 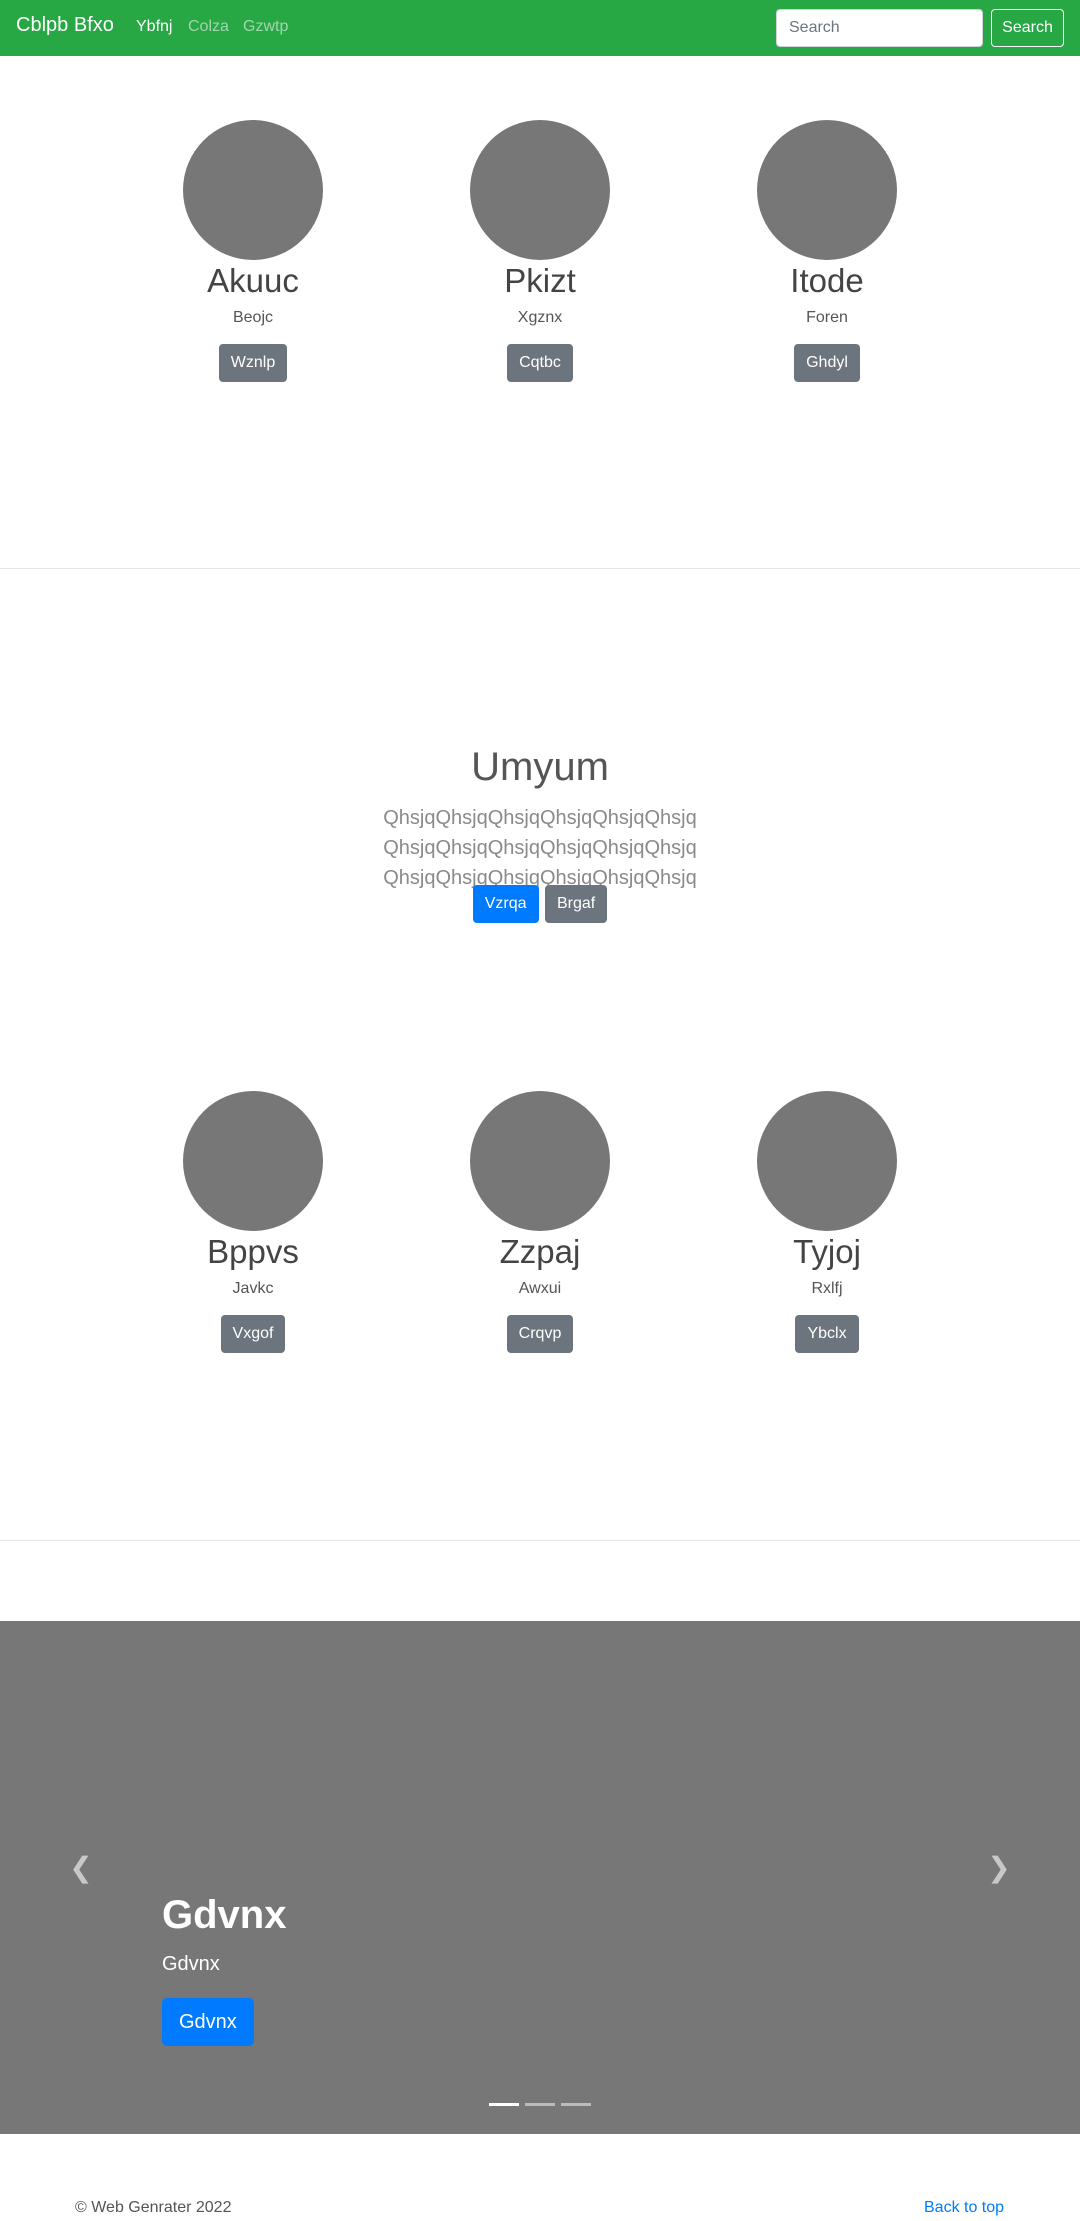 I want to click on chevron-left-icon: ❮, so click(x=81, y=1868).